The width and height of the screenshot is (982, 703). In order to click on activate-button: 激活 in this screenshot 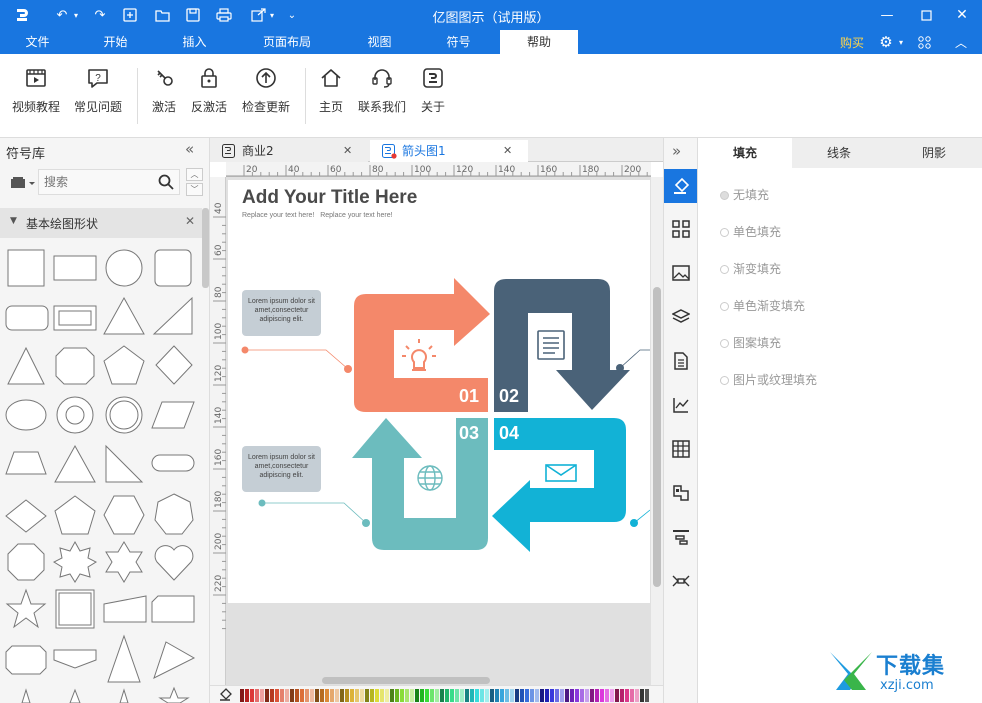, I will do `click(164, 89)`.